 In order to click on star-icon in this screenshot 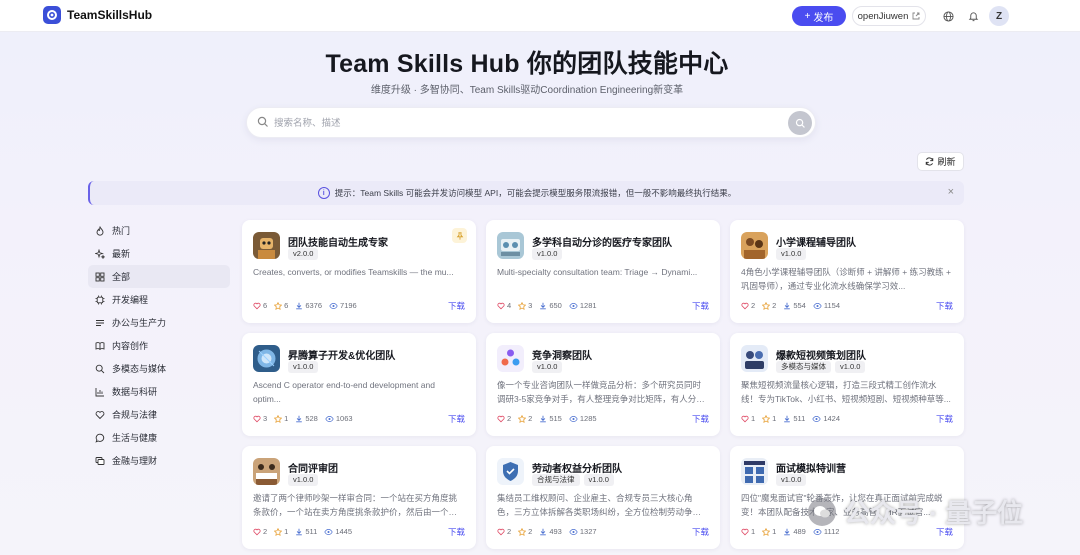, I will do `click(522, 418)`.